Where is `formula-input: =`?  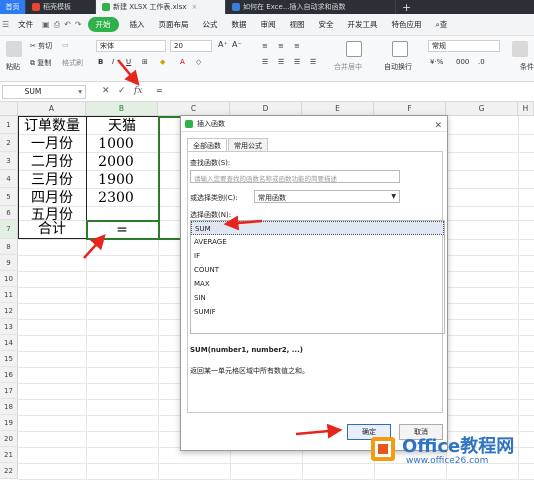 formula-input: = is located at coordinates (159, 90).